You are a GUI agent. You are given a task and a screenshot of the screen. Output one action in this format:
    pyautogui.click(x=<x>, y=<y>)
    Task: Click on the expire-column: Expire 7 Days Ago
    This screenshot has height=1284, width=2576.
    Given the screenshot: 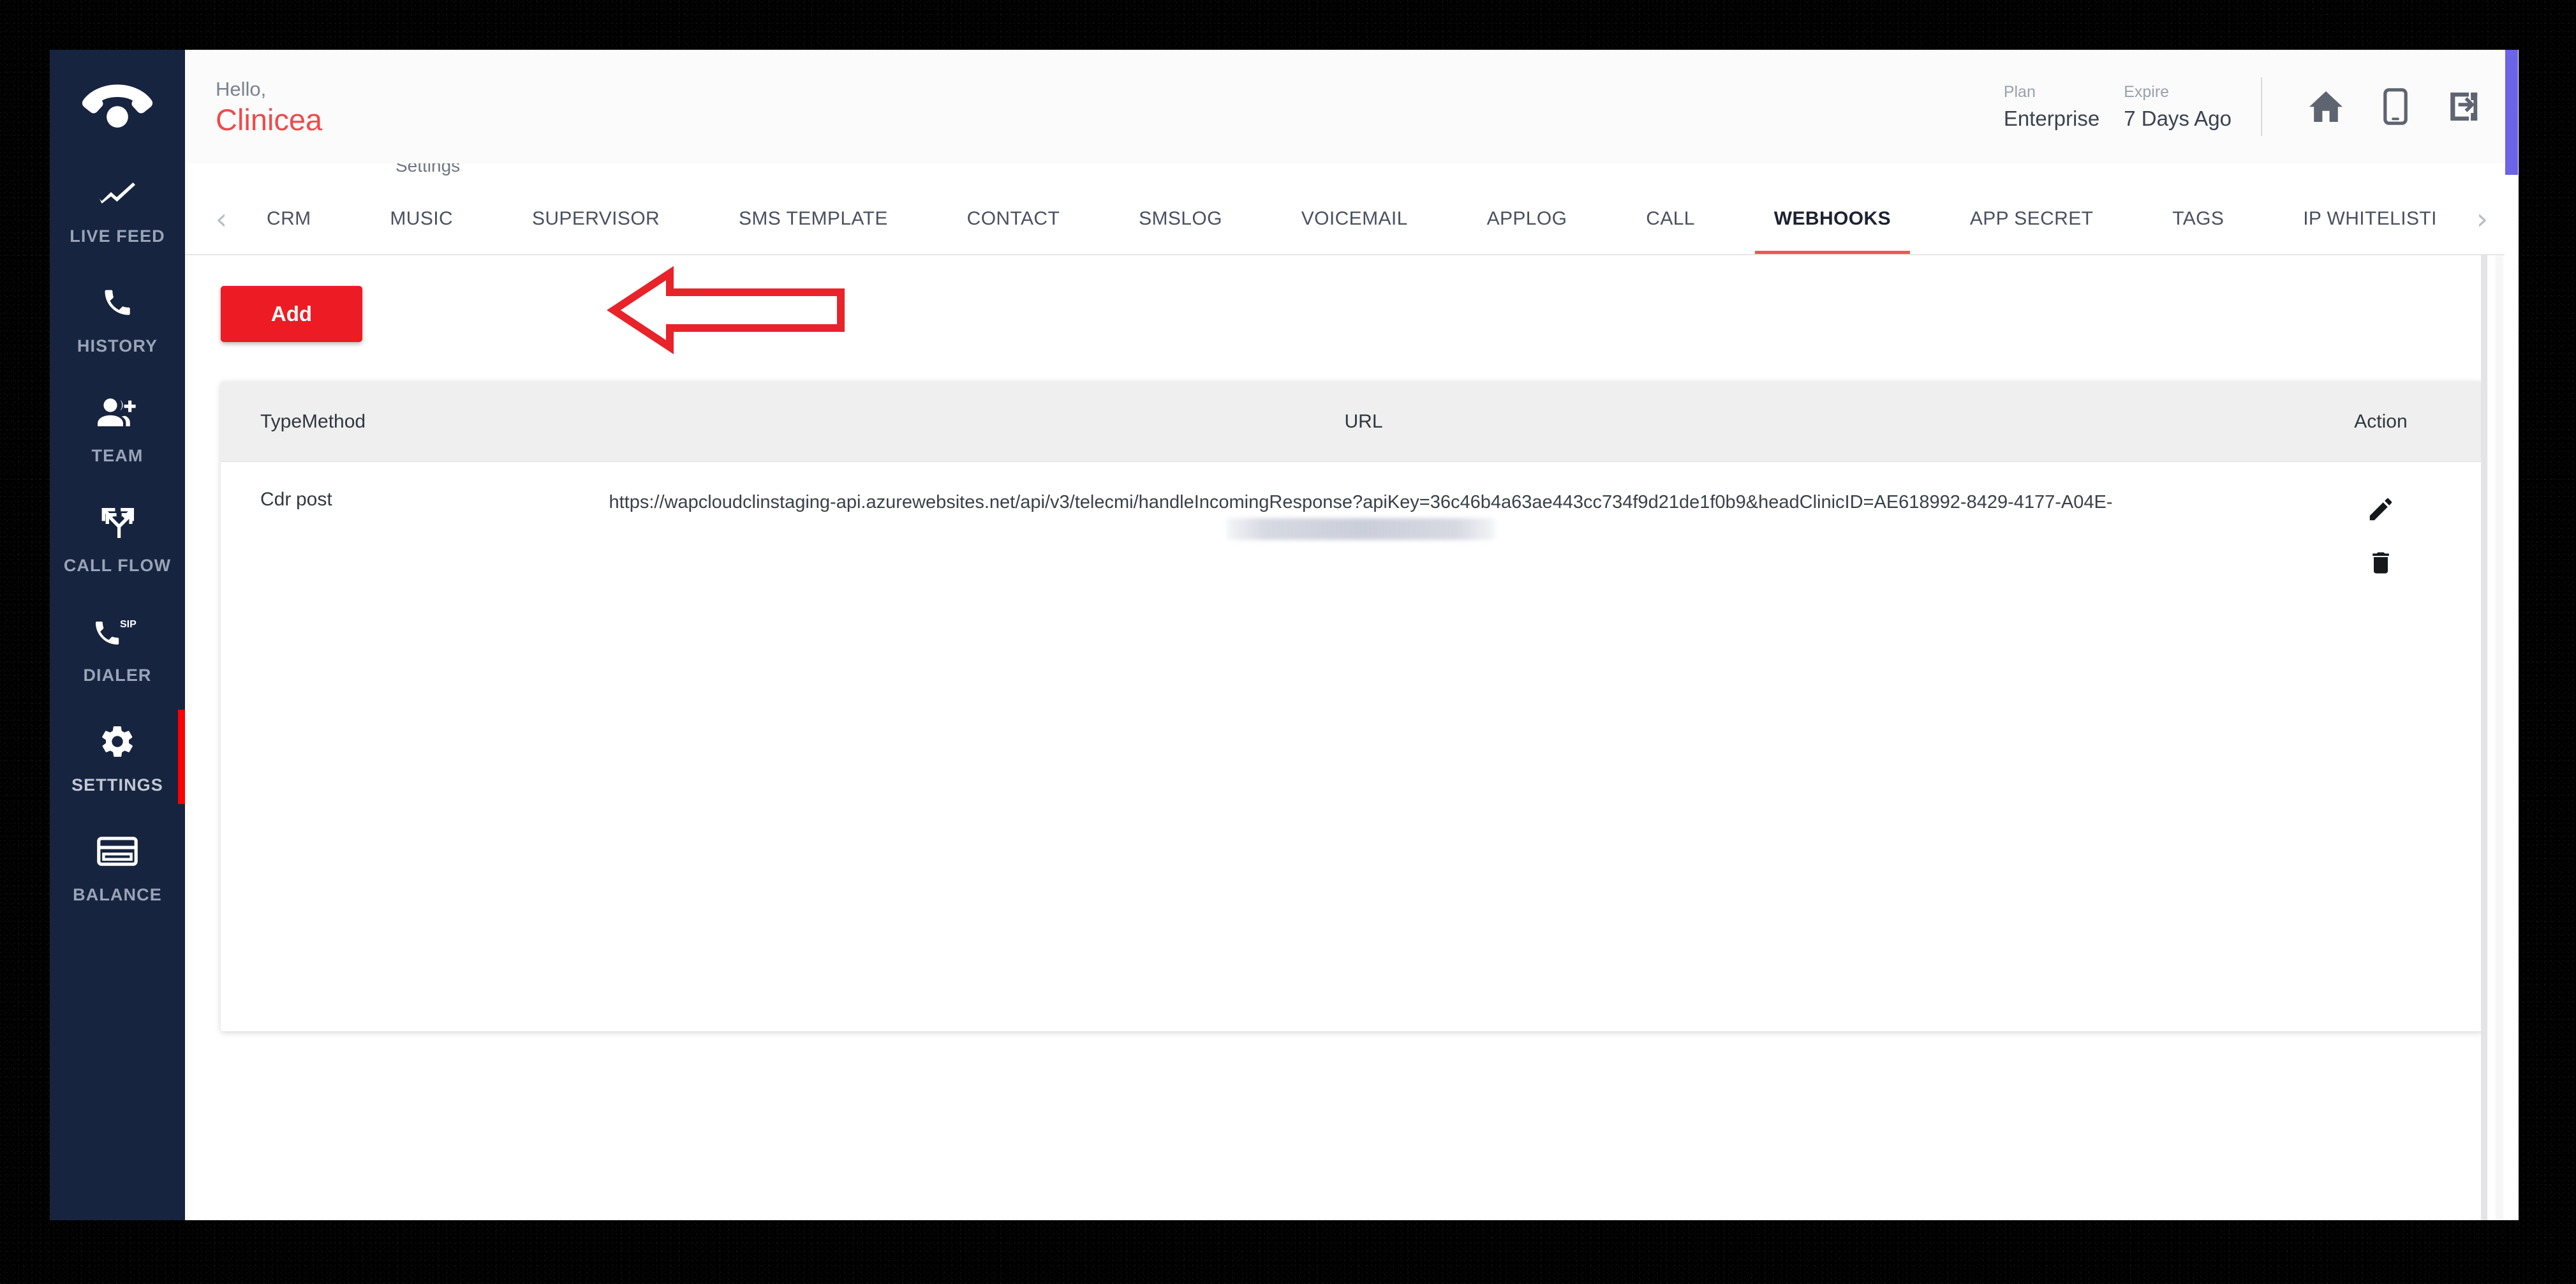 What is the action you would take?
    pyautogui.click(x=2178, y=107)
    